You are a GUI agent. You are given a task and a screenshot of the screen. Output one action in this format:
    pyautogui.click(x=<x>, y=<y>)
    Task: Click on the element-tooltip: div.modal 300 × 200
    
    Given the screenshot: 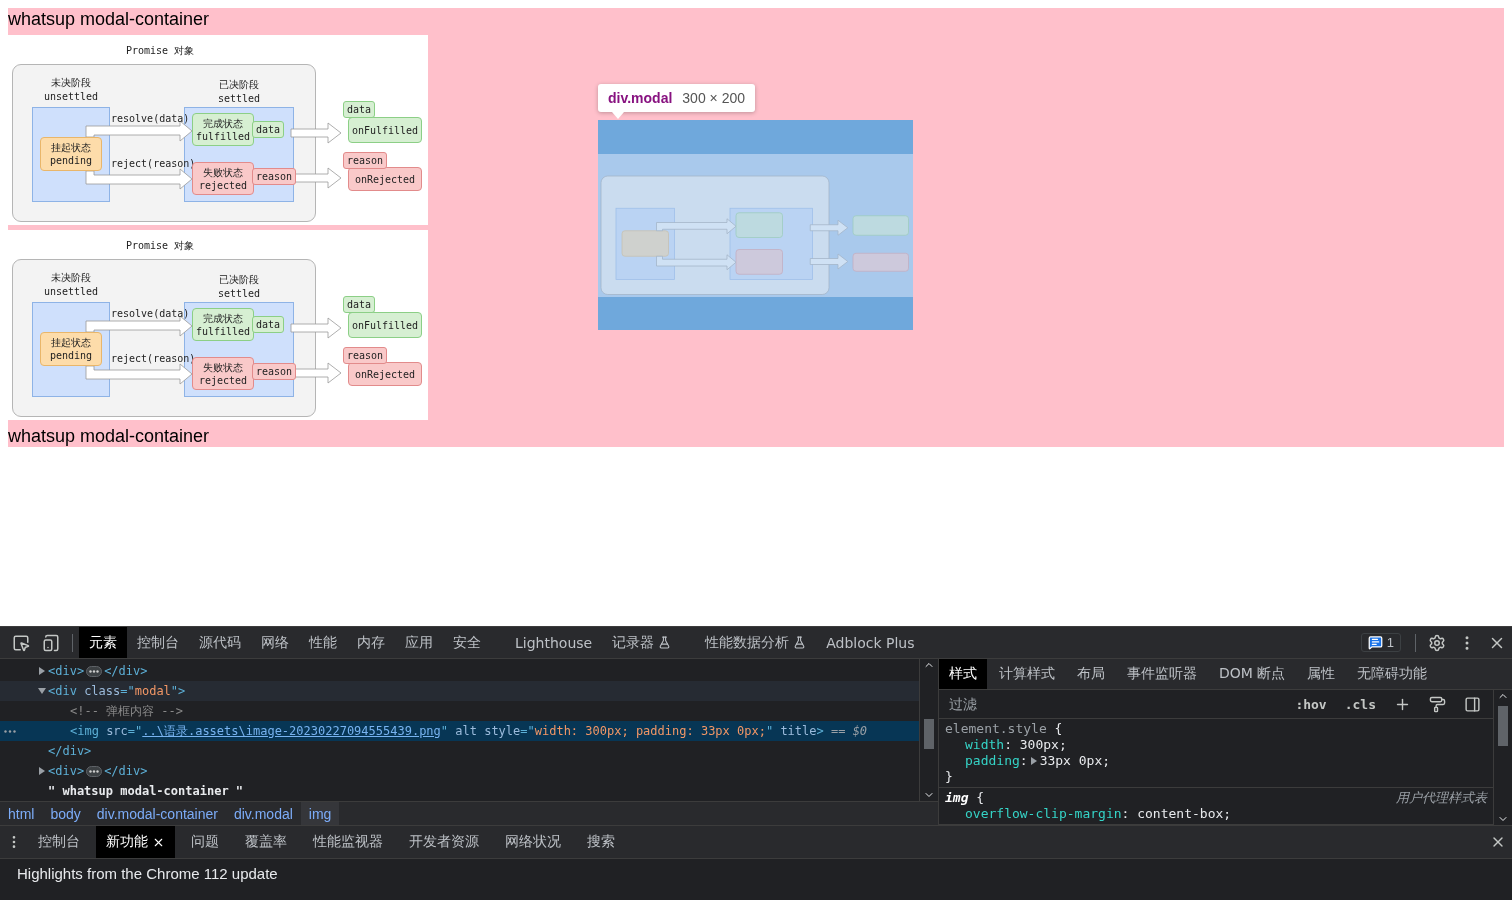 What is the action you would take?
    pyautogui.click(x=676, y=98)
    